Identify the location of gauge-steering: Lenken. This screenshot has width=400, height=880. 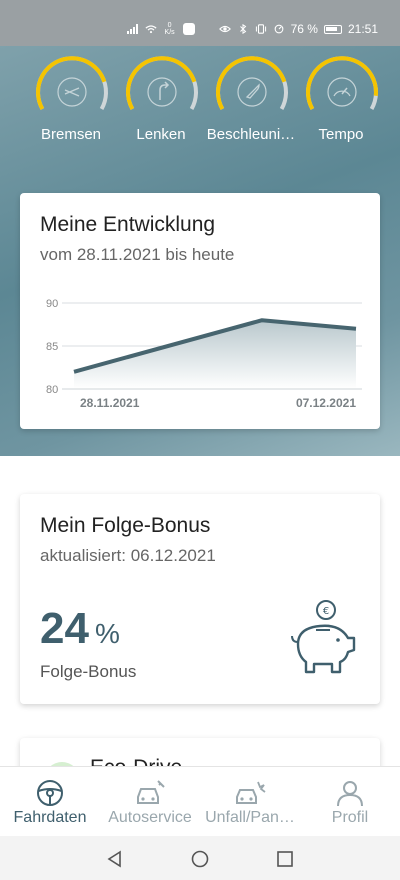
(161, 104).